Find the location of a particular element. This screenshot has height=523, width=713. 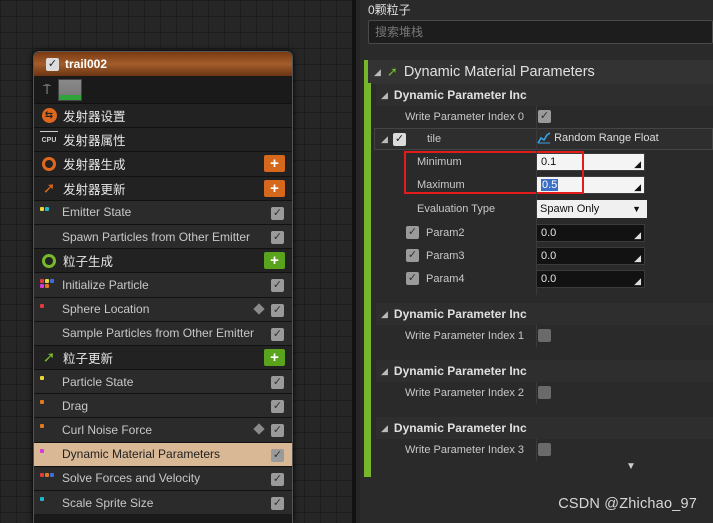

row-label: Scale Sprite Size is located at coordinates (108, 502).